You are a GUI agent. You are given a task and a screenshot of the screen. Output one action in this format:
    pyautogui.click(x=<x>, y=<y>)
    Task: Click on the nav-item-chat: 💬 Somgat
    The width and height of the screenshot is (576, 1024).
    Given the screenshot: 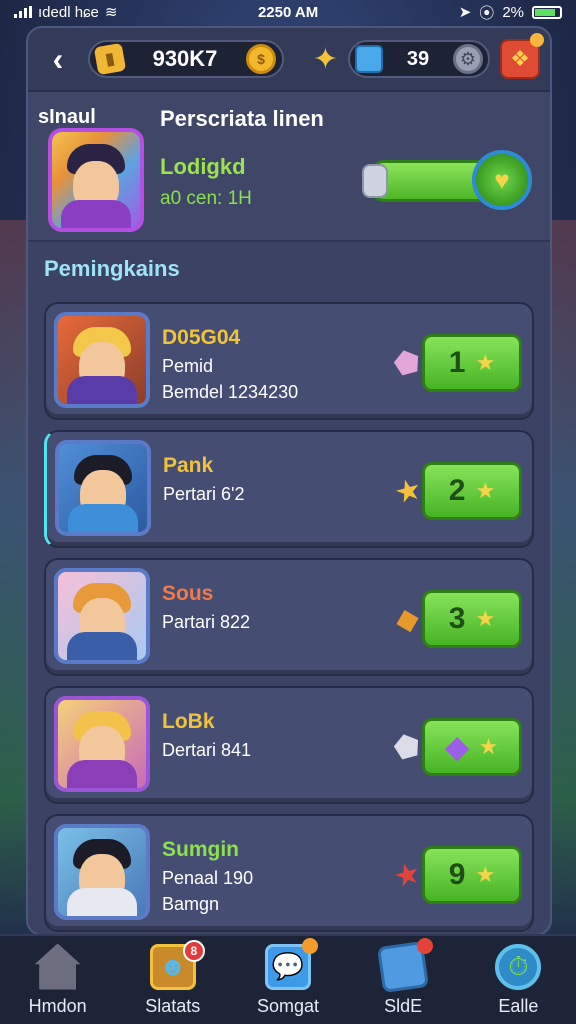 What is the action you would take?
    pyautogui.click(x=288, y=977)
    